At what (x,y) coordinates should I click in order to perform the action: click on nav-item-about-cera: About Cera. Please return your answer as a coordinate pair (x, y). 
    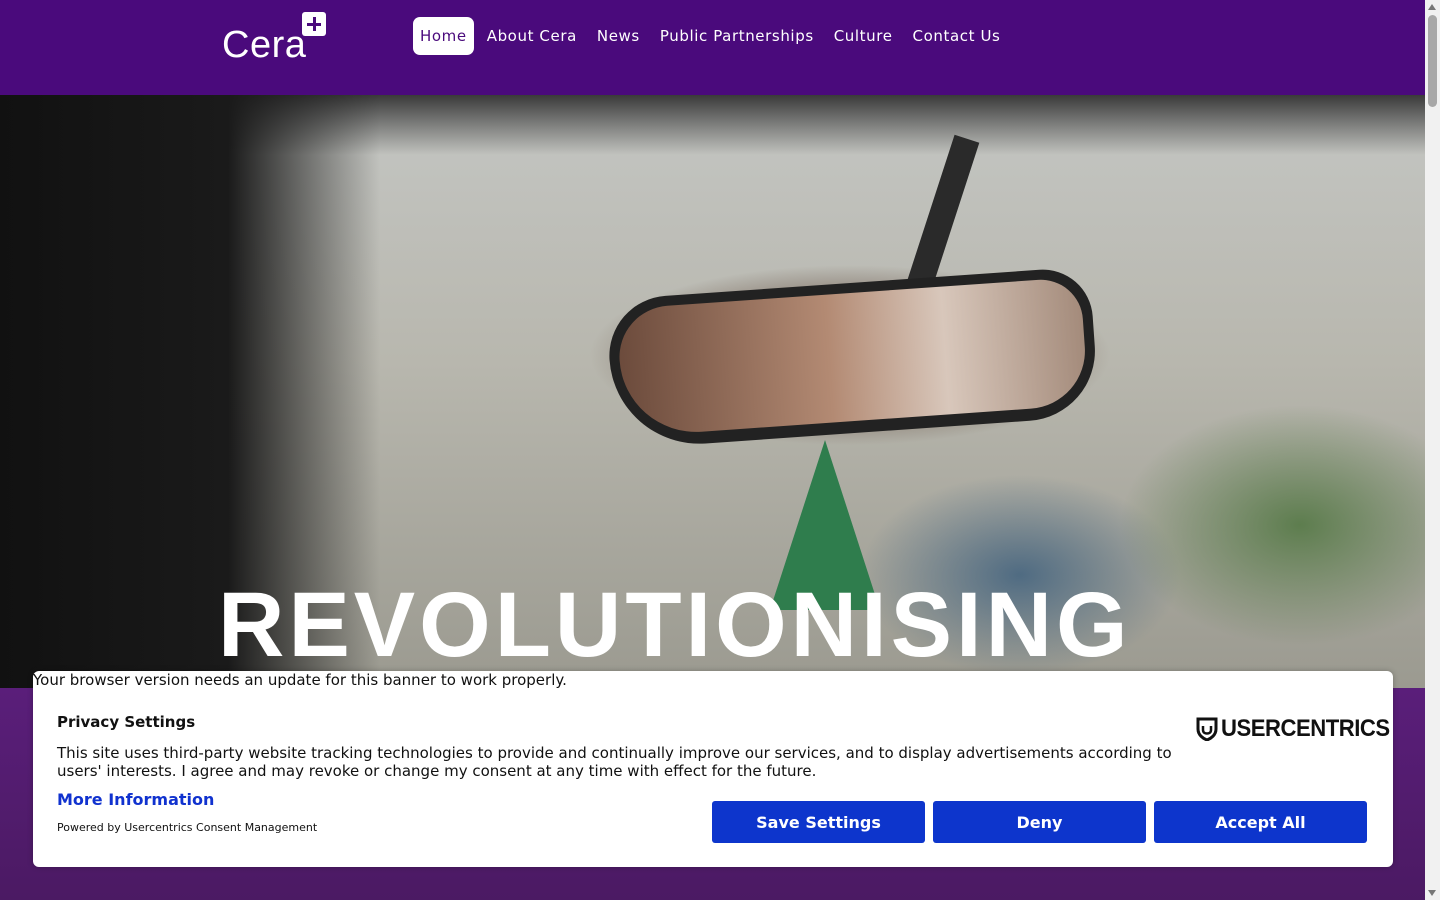
    Looking at the image, I should click on (532, 36).